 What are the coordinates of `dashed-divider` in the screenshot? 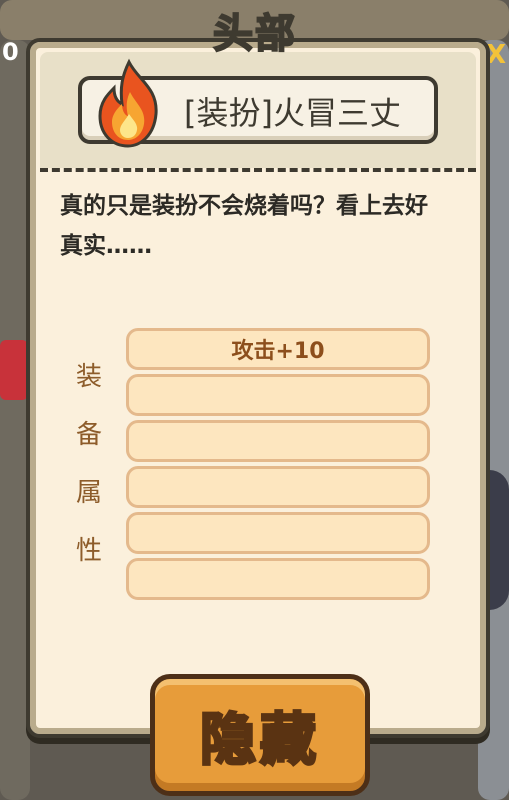 It's located at (258, 170).